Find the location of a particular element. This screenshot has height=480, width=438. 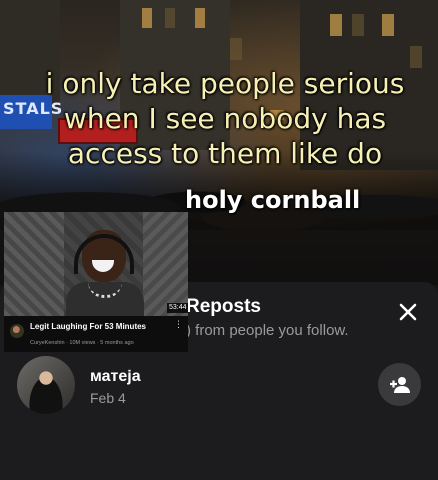

sheet-subtitle: ) from people you follow. is located at coordinates (267, 330).